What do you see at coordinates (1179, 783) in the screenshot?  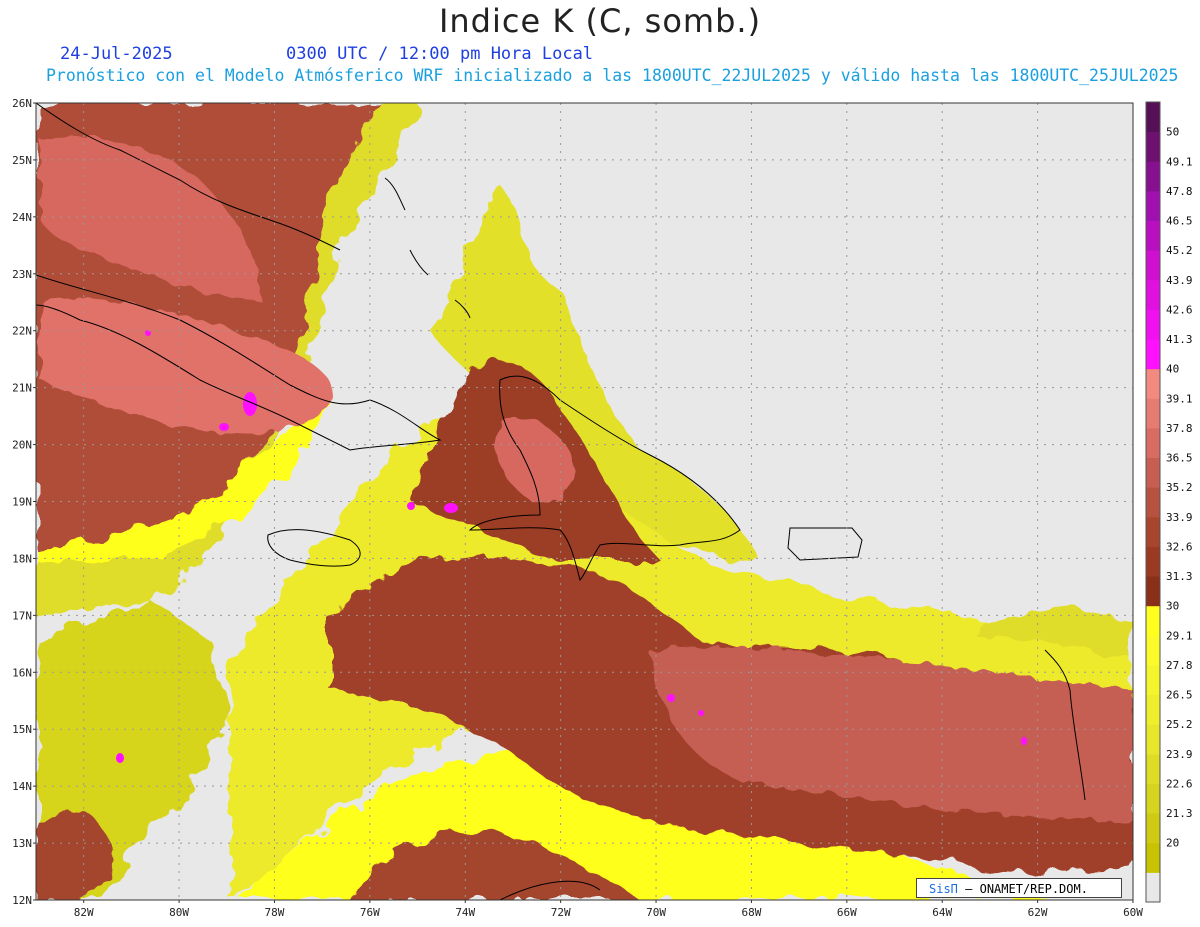 I see `colorbar-label: 22.6` at bounding box center [1179, 783].